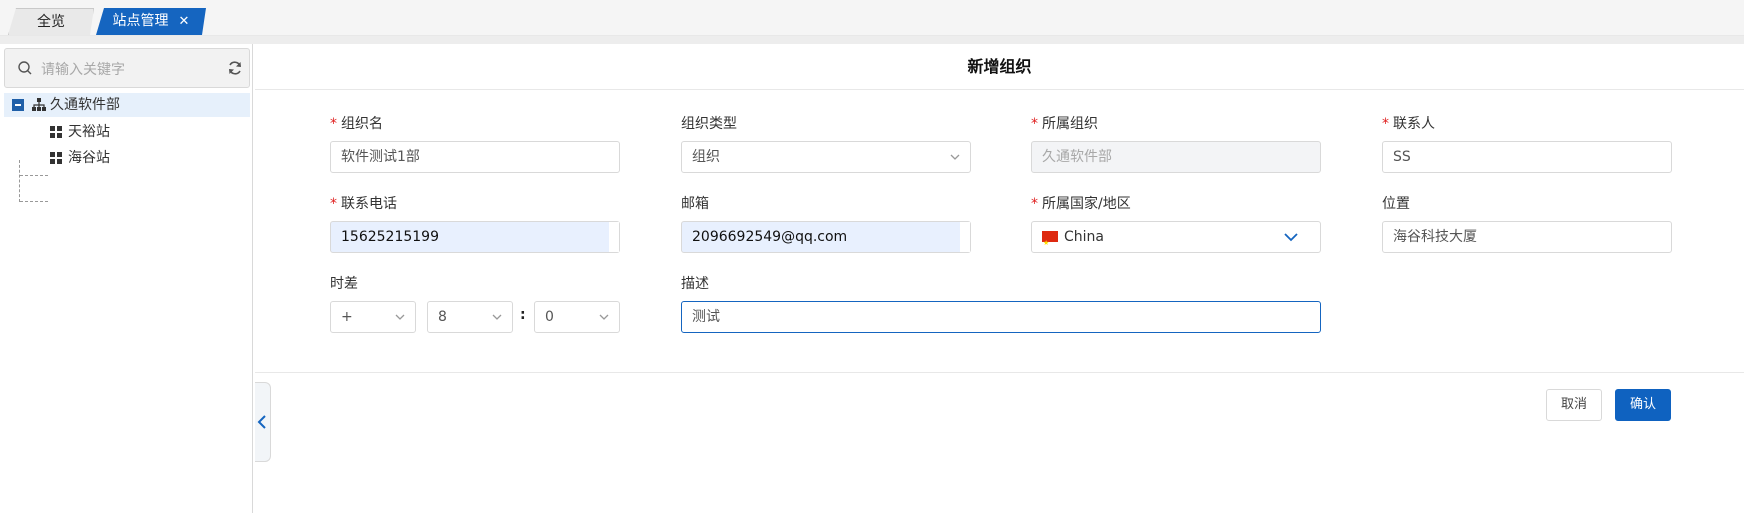 The width and height of the screenshot is (1744, 513). I want to click on refresh-icon, so click(235, 68).